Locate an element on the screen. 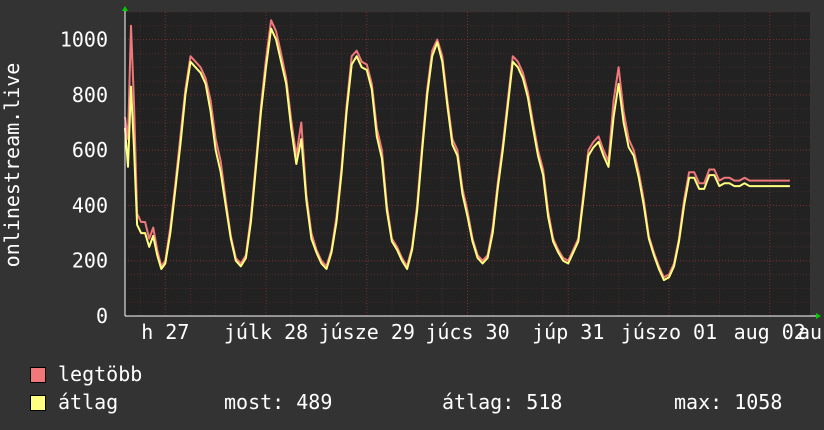 This screenshot has height=430, width=824. y-axis-label: onlinestream.live is located at coordinates (12, 165).